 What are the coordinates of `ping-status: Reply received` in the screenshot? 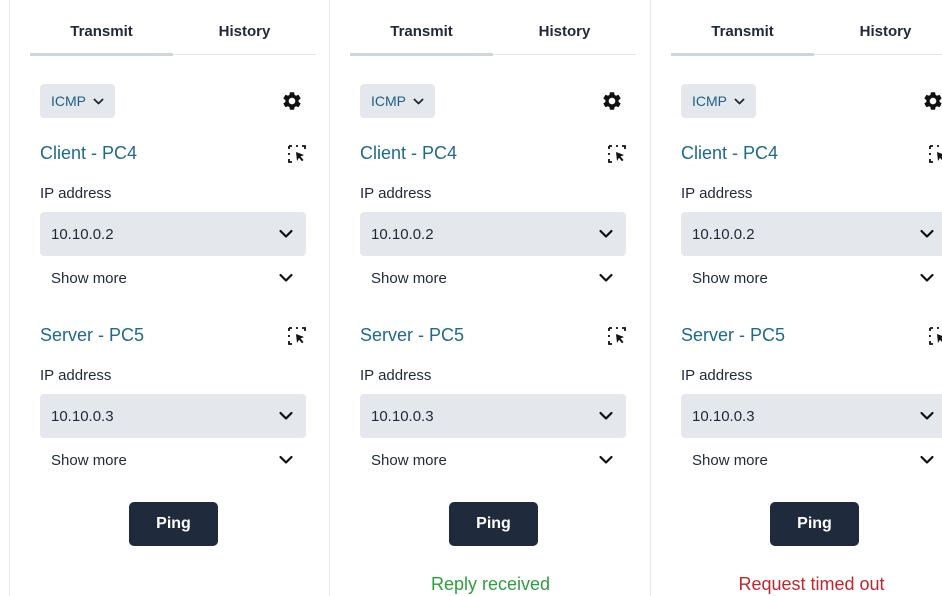 It's located at (490, 584).